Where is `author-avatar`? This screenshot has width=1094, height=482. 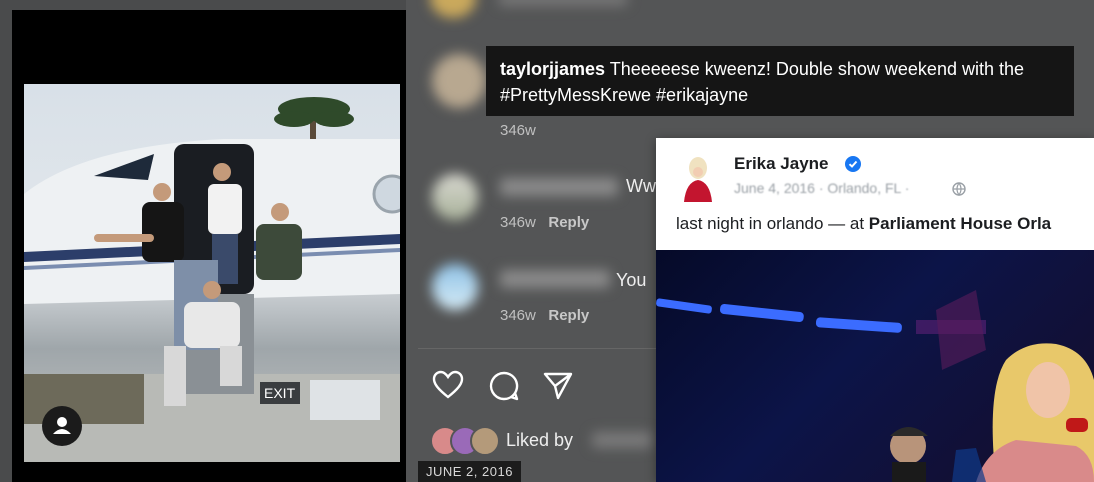
author-avatar is located at coordinates (698, 179).